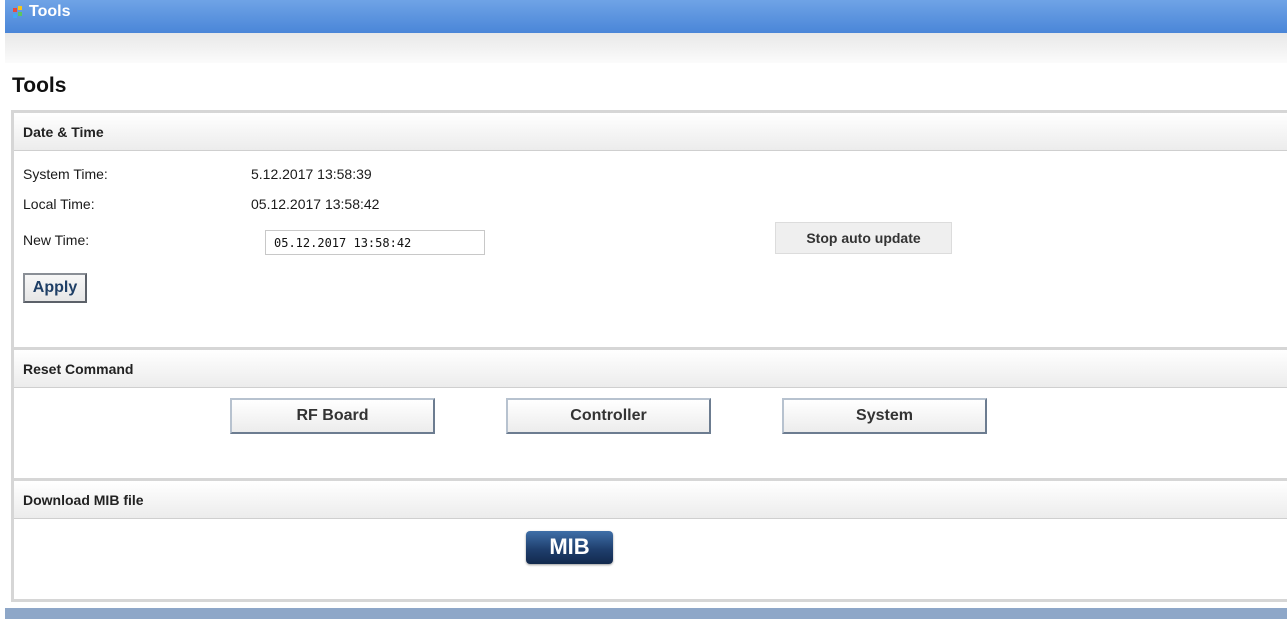 This screenshot has height=619, width=1287. What do you see at coordinates (646, 48) in the screenshot?
I see `sub-toolbar` at bounding box center [646, 48].